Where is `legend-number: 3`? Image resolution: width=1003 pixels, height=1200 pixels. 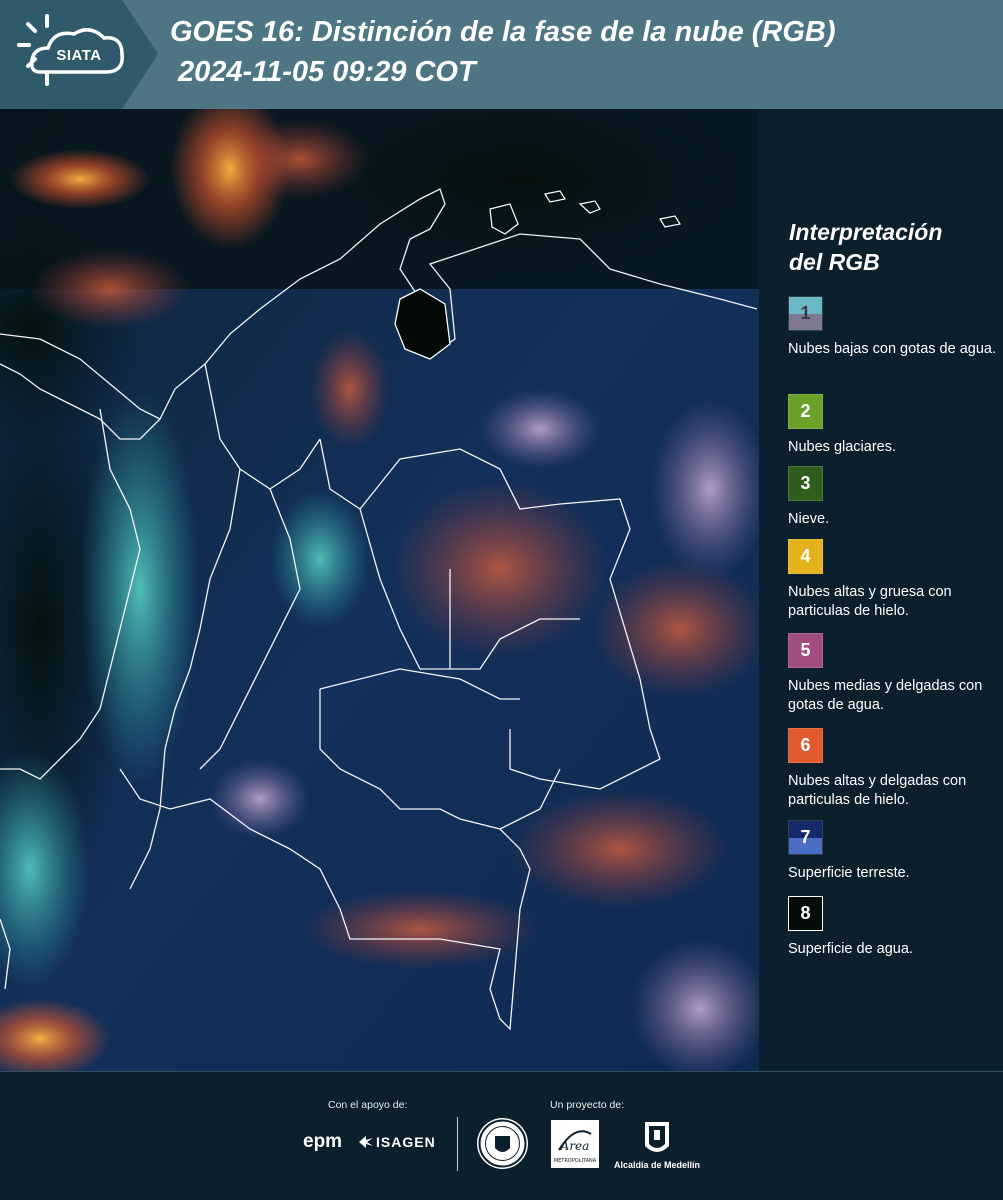 legend-number: 3 is located at coordinates (805, 483).